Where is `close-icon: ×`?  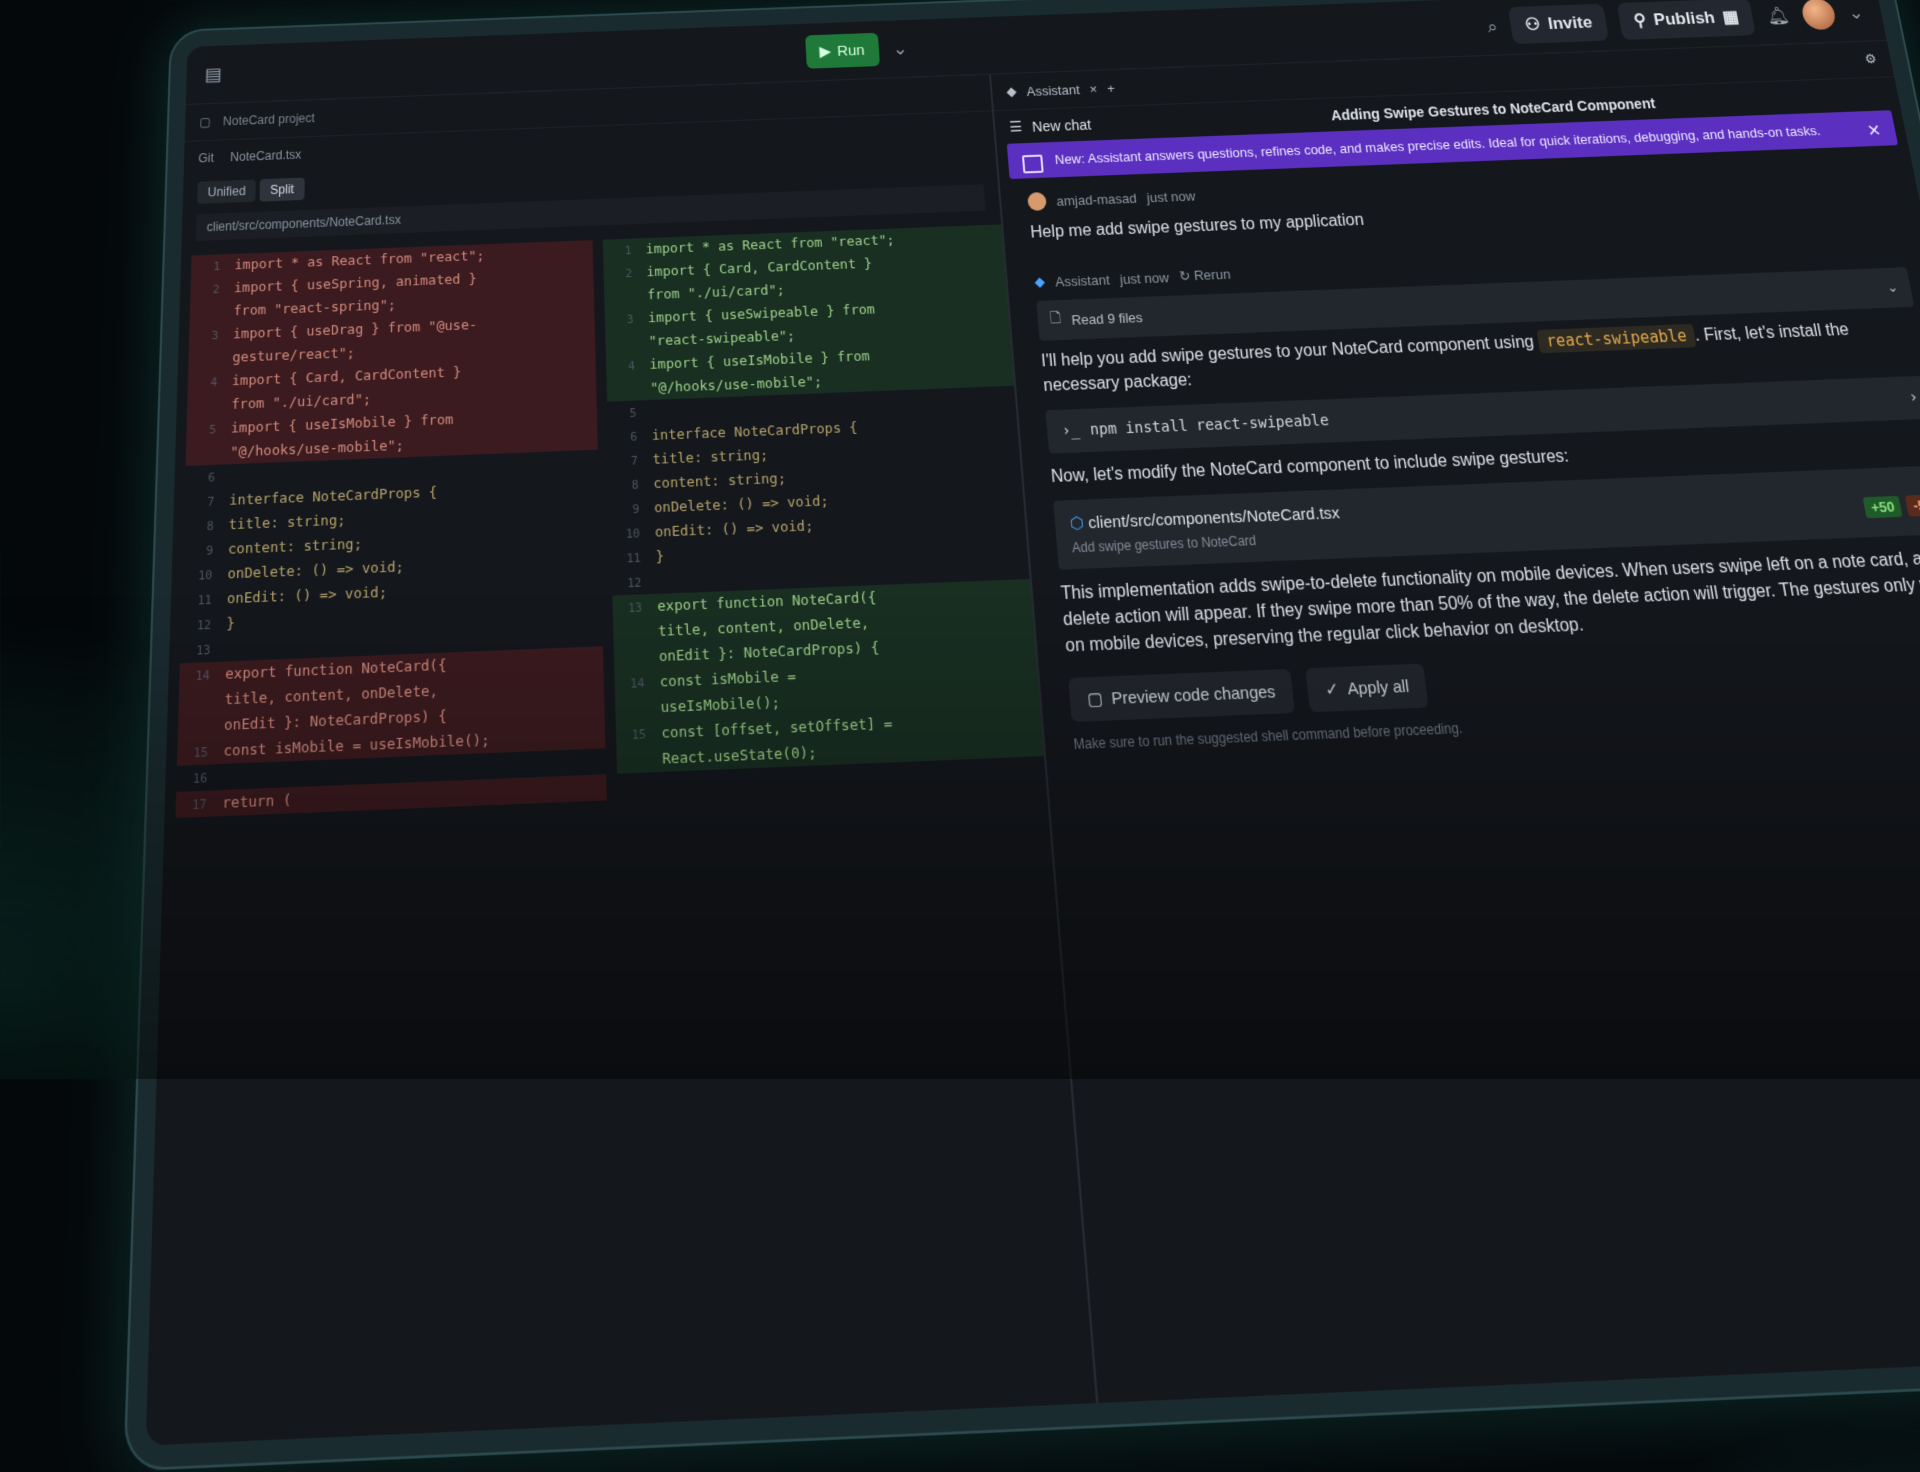
close-icon: × is located at coordinates (1093, 88).